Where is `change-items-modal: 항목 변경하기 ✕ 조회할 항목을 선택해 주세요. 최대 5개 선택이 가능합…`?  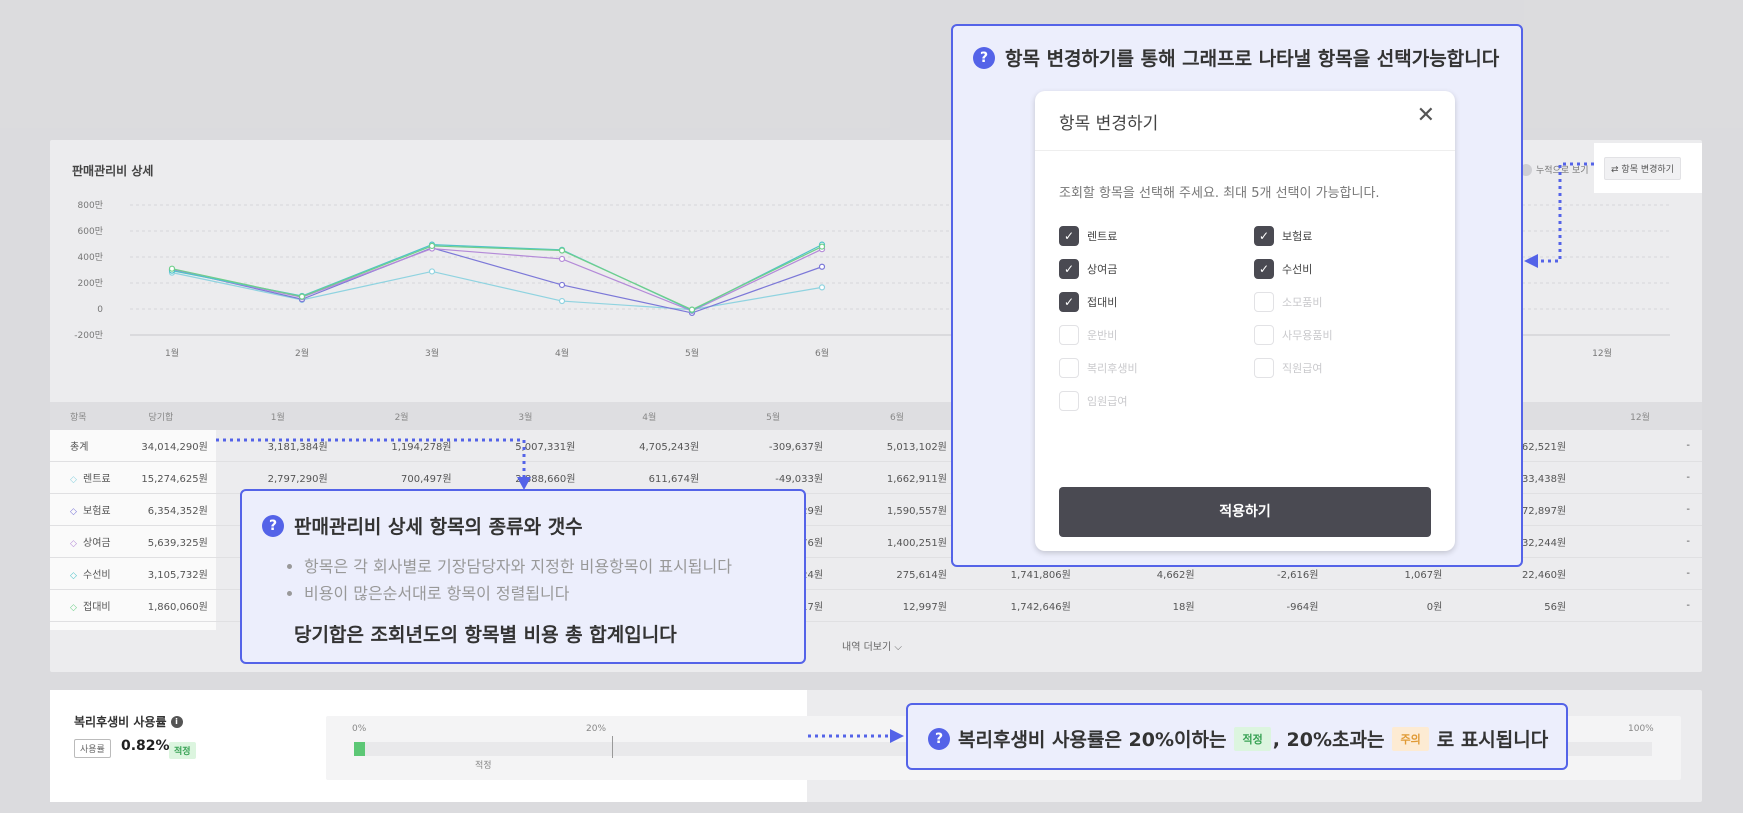 change-items-modal: 항목 변경하기 ✕ 조회할 항목을 선택해 주세요. 최대 5개 선택이 가능합… is located at coordinates (1245, 321).